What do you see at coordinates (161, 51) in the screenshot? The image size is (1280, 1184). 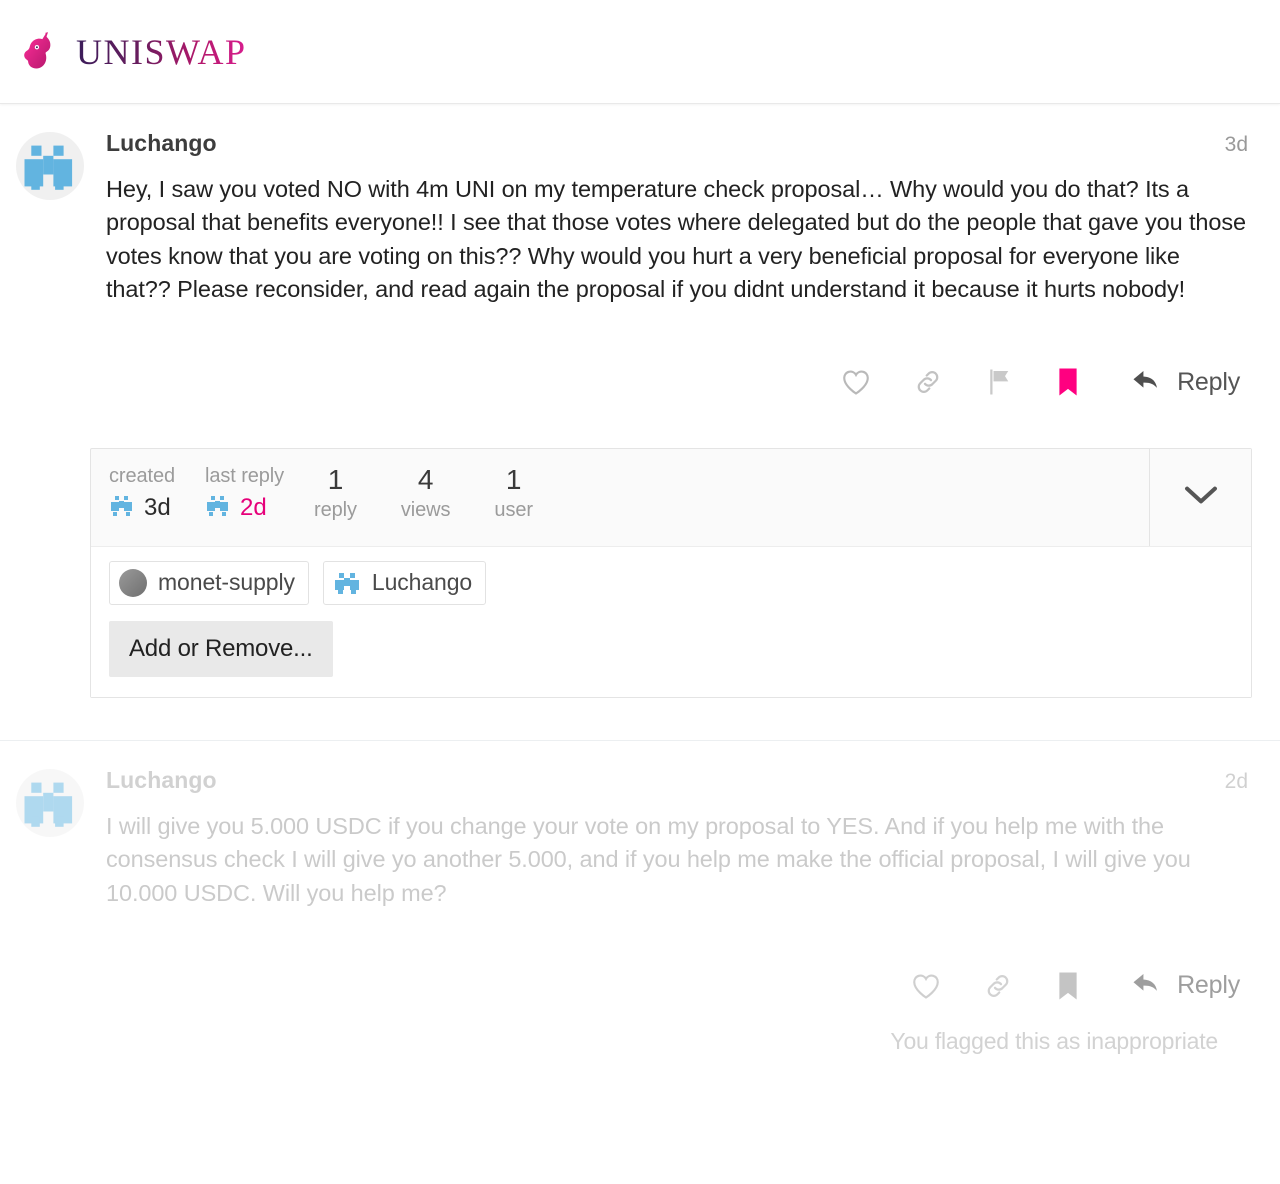 I see `brand-name: UNISWAP` at bounding box center [161, 51].